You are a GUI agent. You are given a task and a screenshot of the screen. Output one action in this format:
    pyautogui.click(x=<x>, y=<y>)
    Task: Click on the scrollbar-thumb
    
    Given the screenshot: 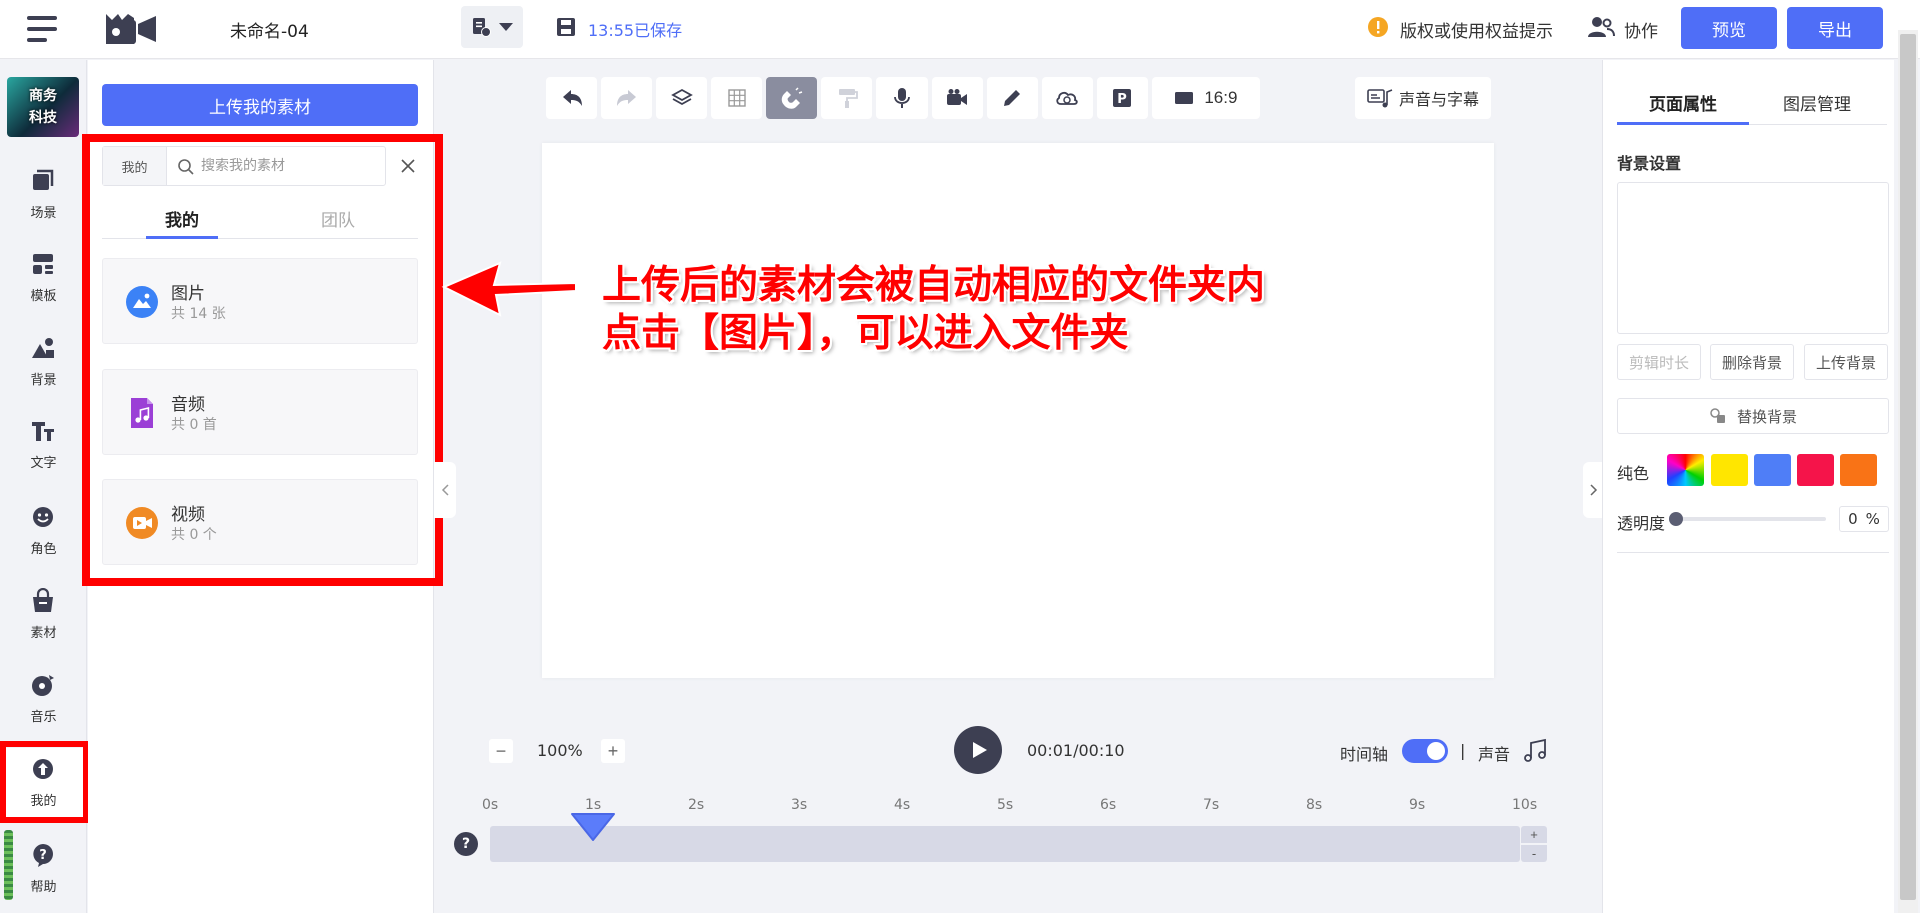 What is the action you would take?
    pyautogui.click(x=1908, y=467)
    